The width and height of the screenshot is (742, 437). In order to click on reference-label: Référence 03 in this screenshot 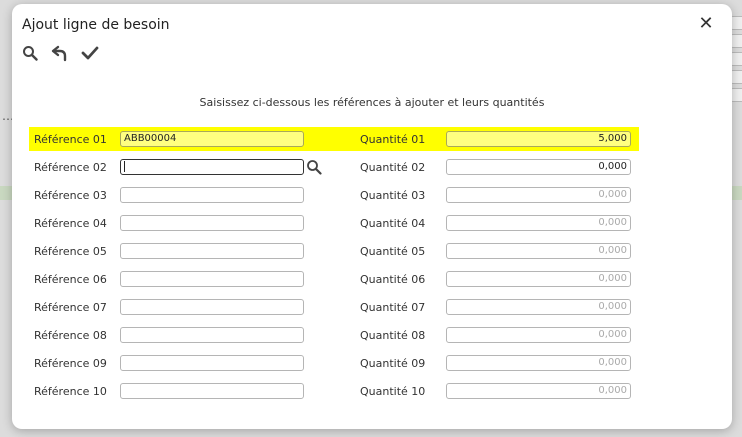, I will do `click(70, 195)`.